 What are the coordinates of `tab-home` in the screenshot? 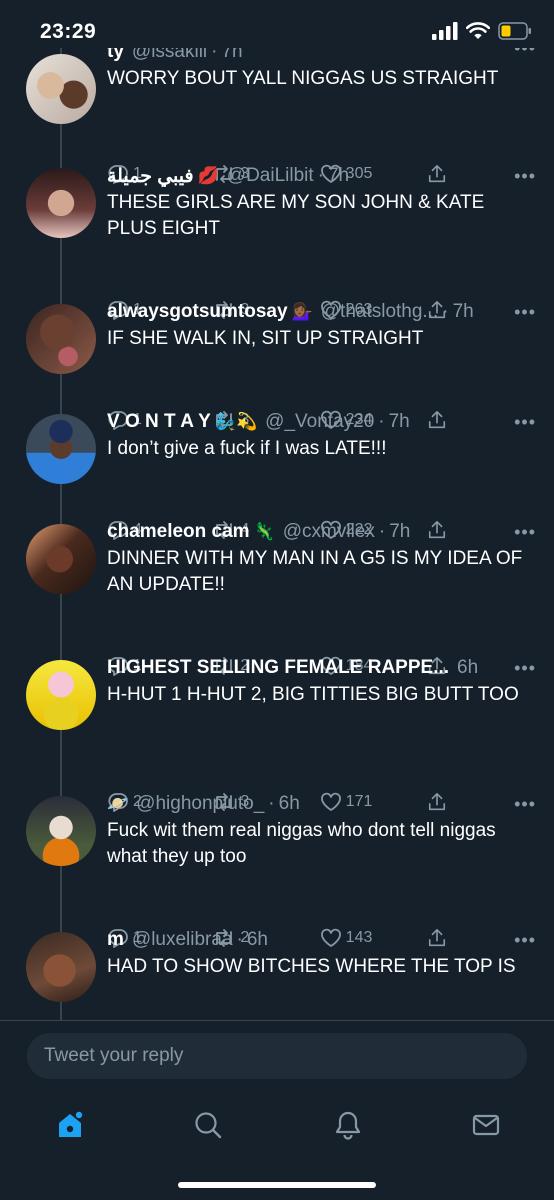 It's located at (70, 1125).